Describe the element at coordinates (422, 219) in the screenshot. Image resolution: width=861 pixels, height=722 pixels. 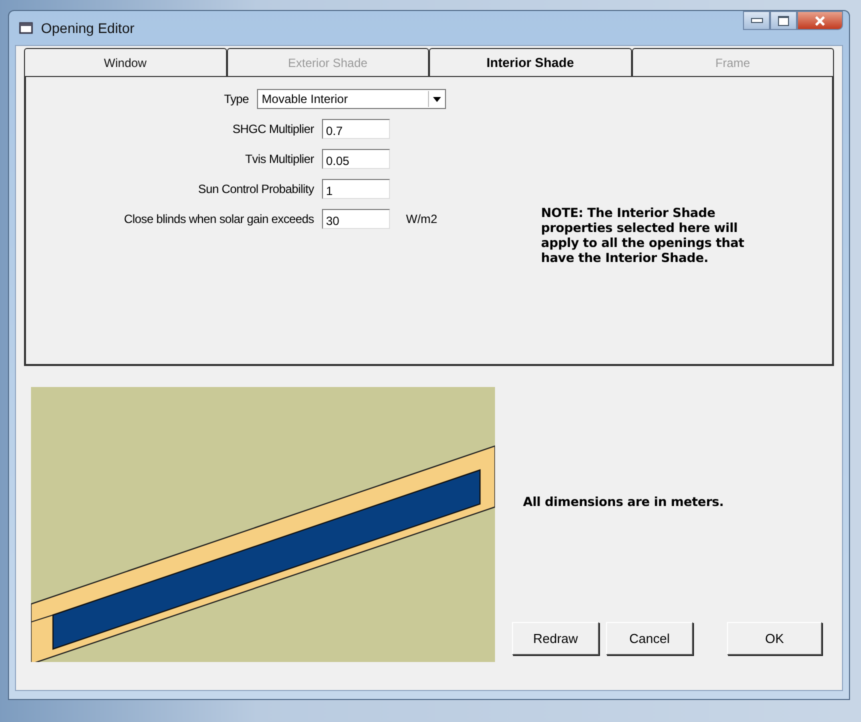
I see `unit-label: W/m2` at that location.